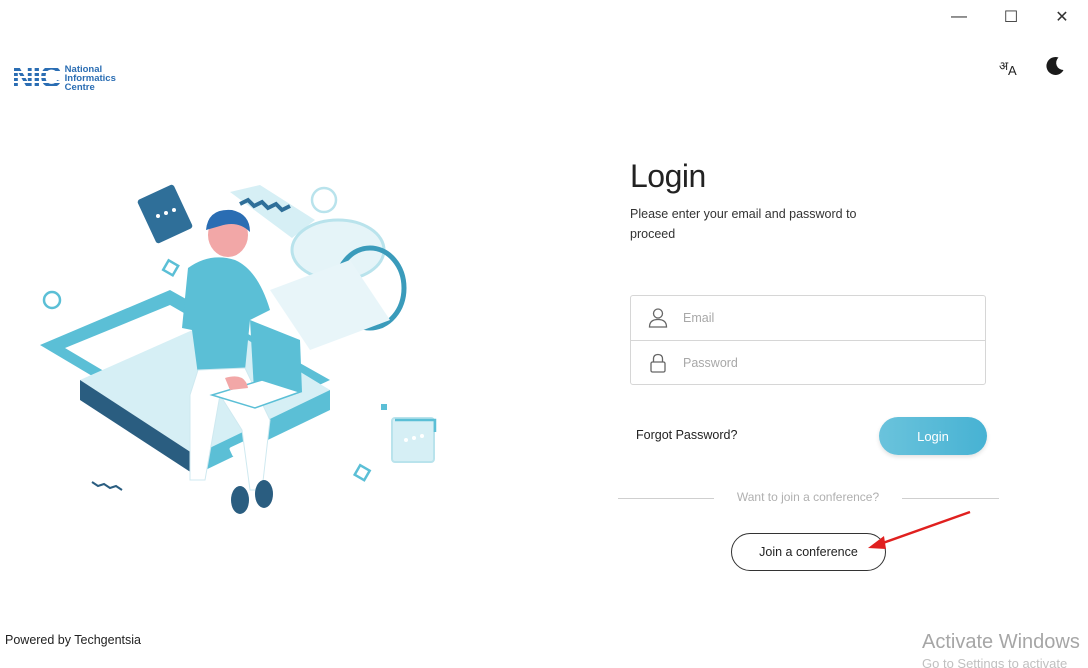 Image resolution: width=1088 pixels, height=668 pixels. Describe the element at coordinates (919, 529) in the screenshot. I see `annotation-arrow-icon` at that location.